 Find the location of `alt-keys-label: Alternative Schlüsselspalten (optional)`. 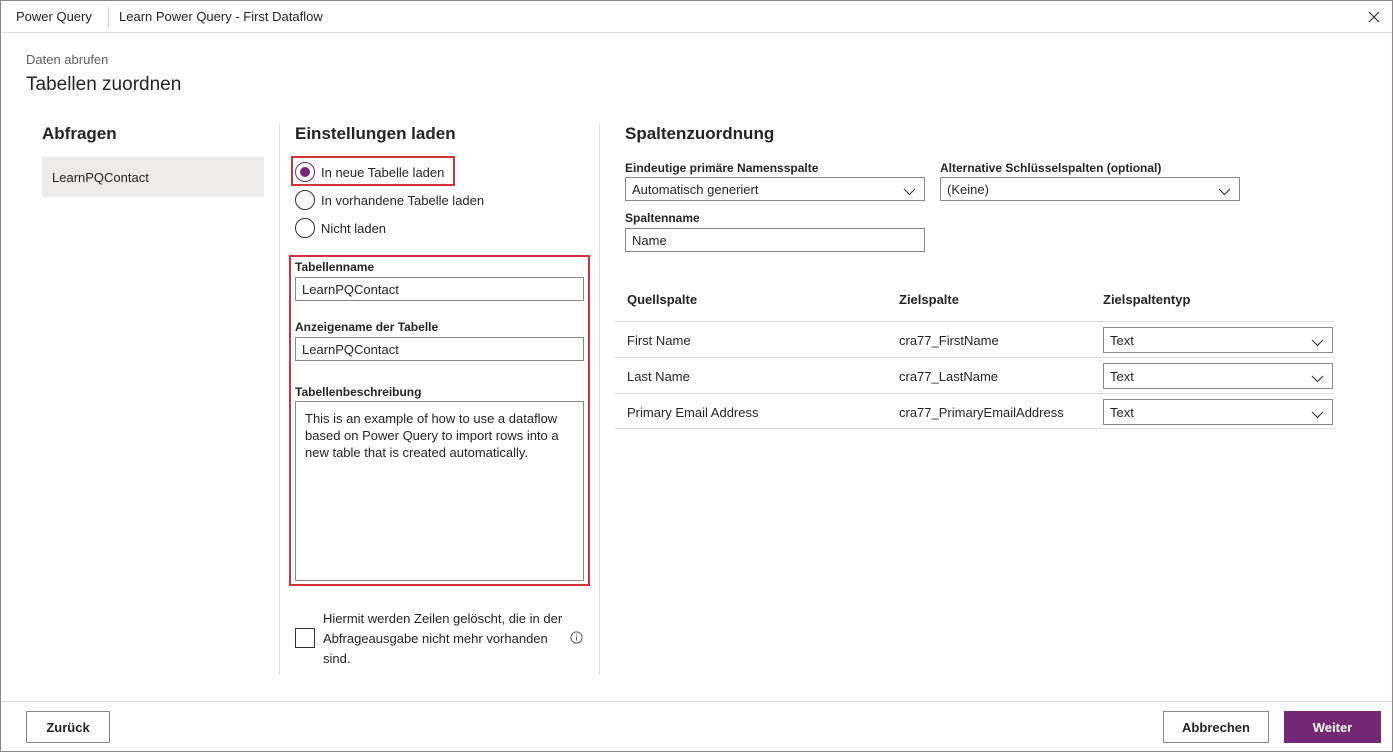

alt-keys-label: Alternative Schlüsselspalten (optional) is located at coordinates (1051, 168).